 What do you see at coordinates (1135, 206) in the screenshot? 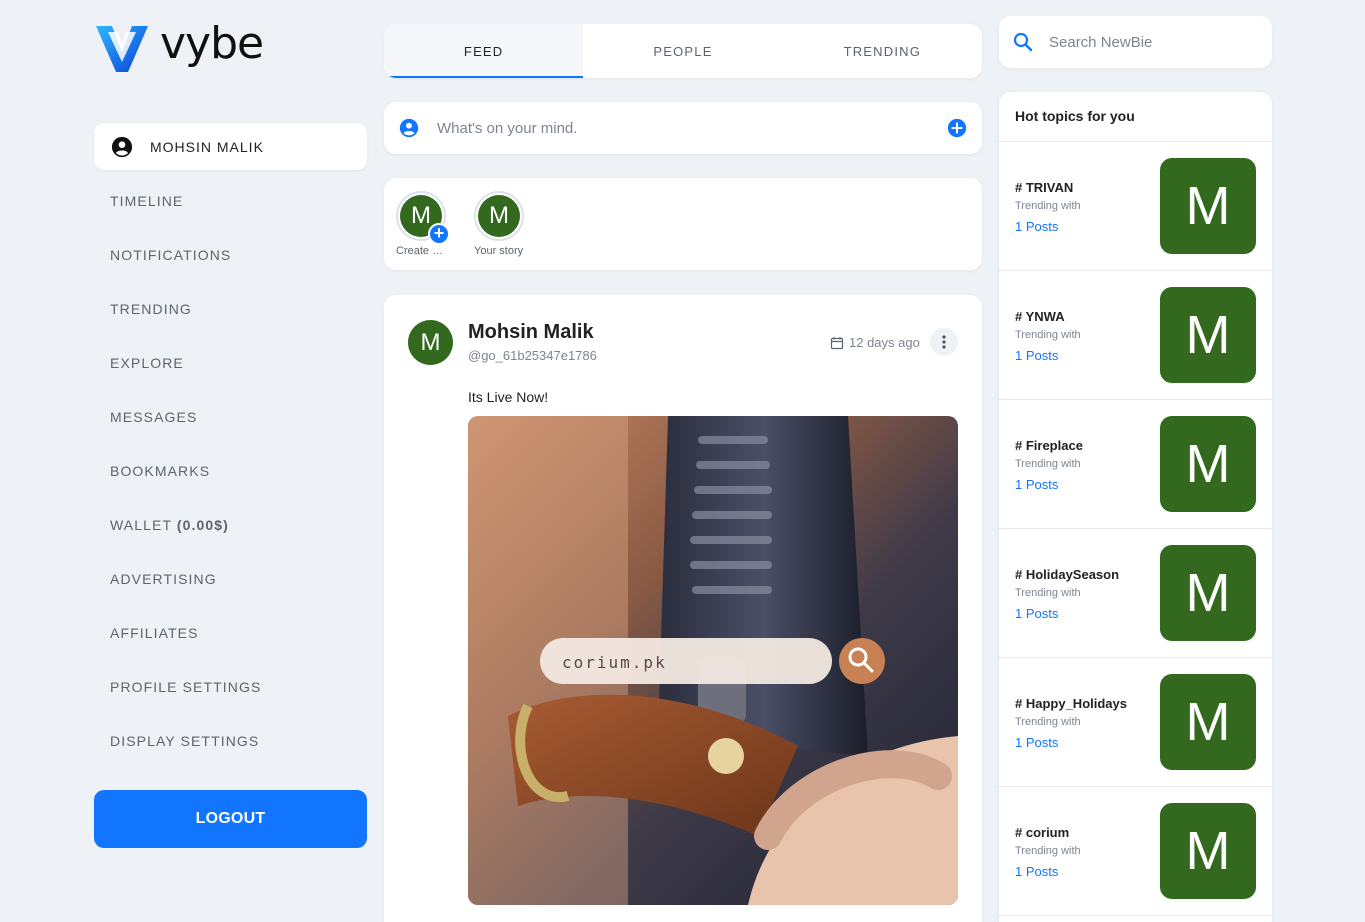
I see `topic-item: # TRIVAN Trending with 1 Posts M` at bounding box center [1135, 206].